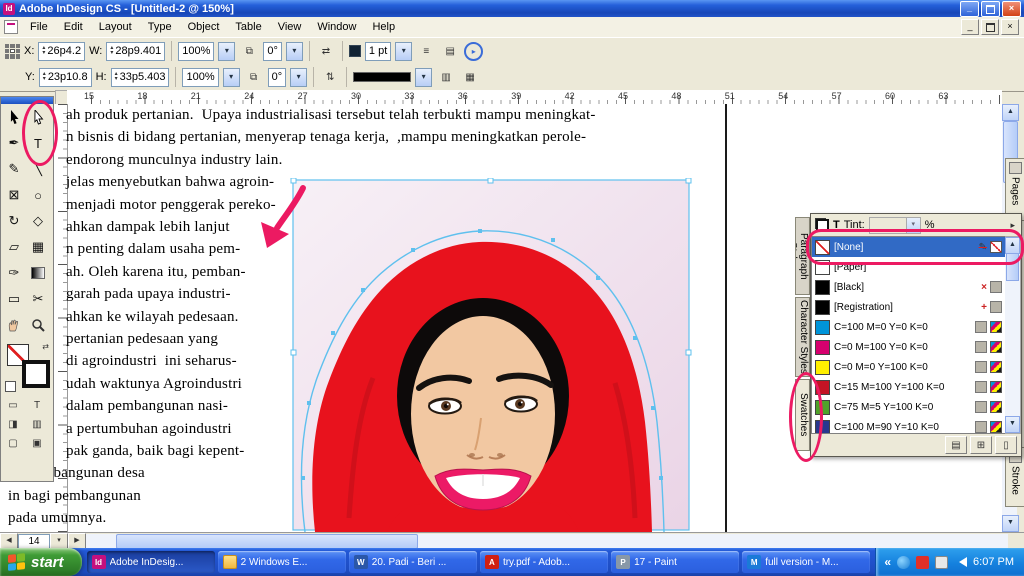 The width and height of the screenshot is (1024, 576). Describe the element at coordinates (160, 27) in the screenshot. I see `menu-item-type: Type` at that location.